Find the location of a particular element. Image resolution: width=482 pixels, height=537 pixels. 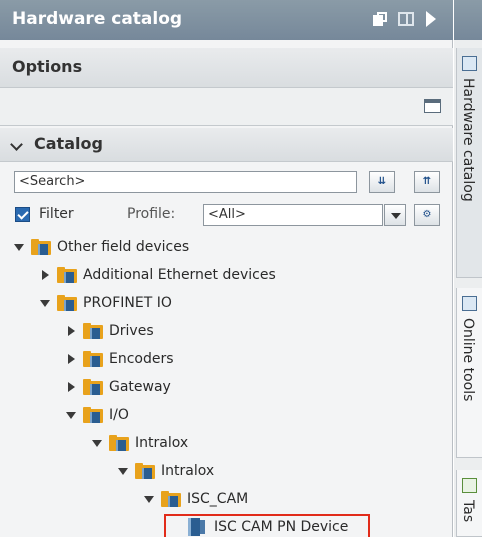

tree-item: Drives is located at coordinates (110, 331).